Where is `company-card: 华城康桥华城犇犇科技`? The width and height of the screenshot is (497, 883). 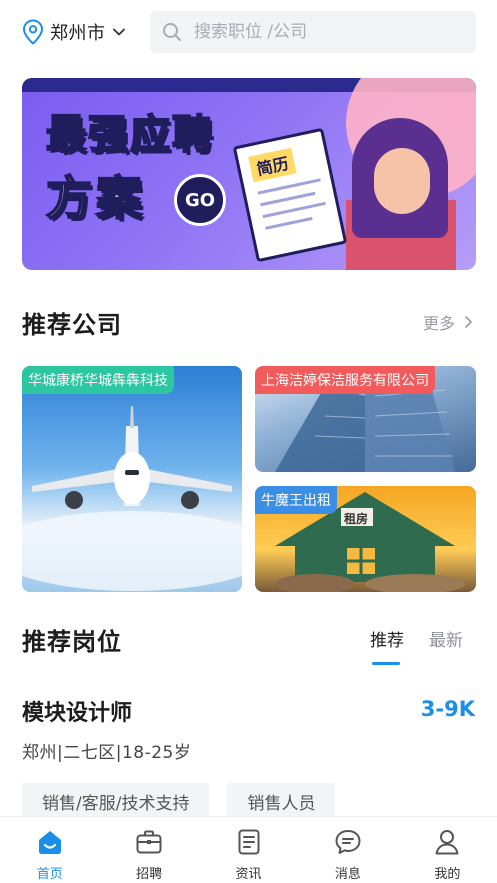 company-card: 华城康桥华城犇犇科技 is located at coordinates (132, 479).